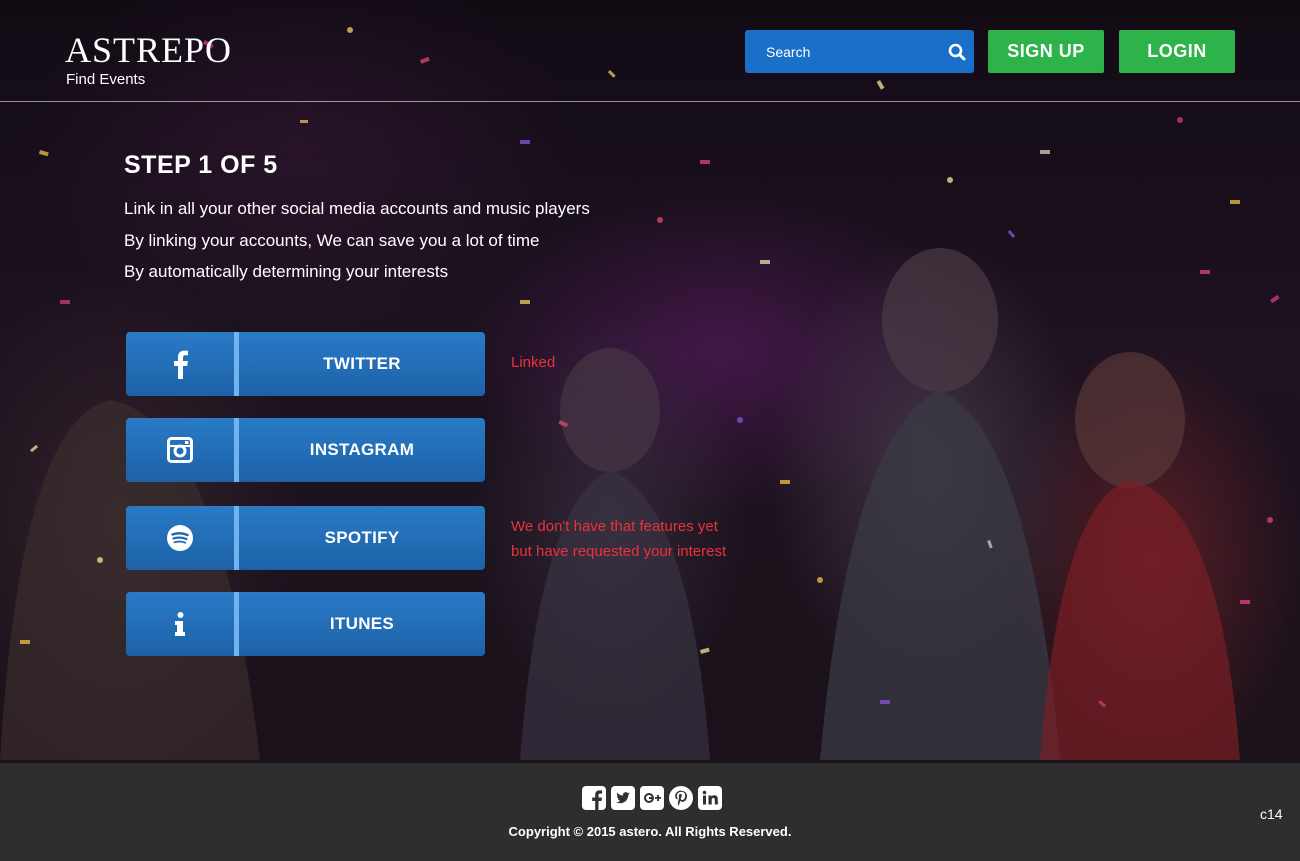  Describe the element at coordinates (614, 526) in the screenshot. I see `spotify-status-line-1: We don't have that features yet` at that location.